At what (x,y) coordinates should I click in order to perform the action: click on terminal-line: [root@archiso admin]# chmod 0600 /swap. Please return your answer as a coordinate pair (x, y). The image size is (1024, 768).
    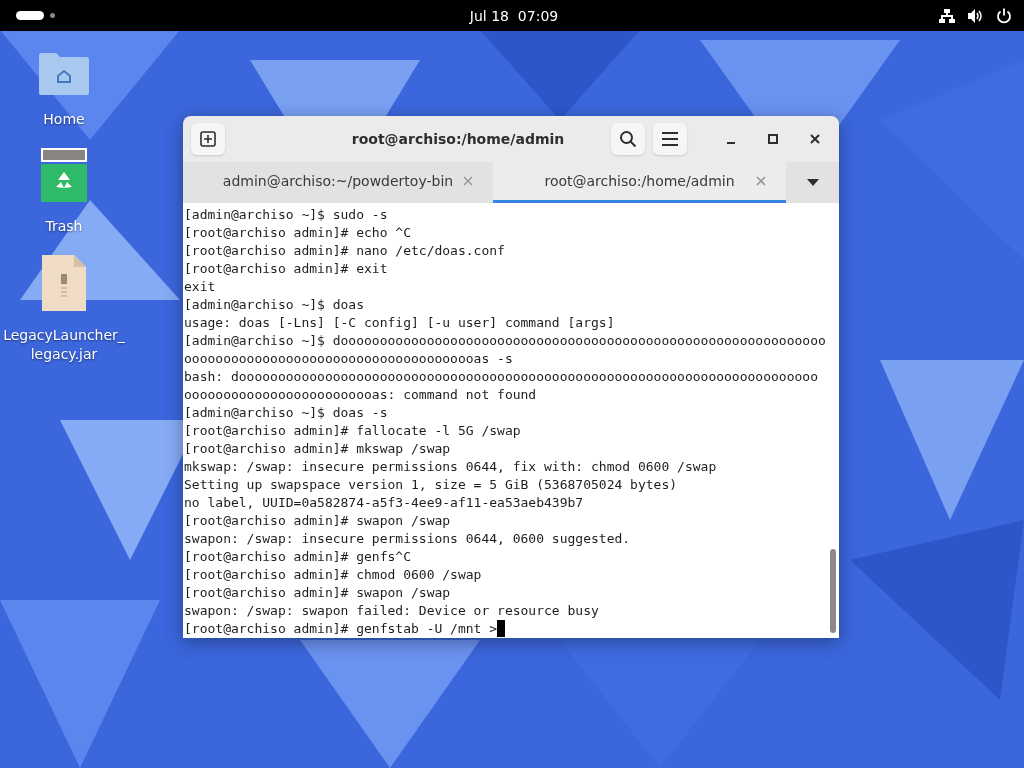
    Looking at the image, I should click on (333, 575).